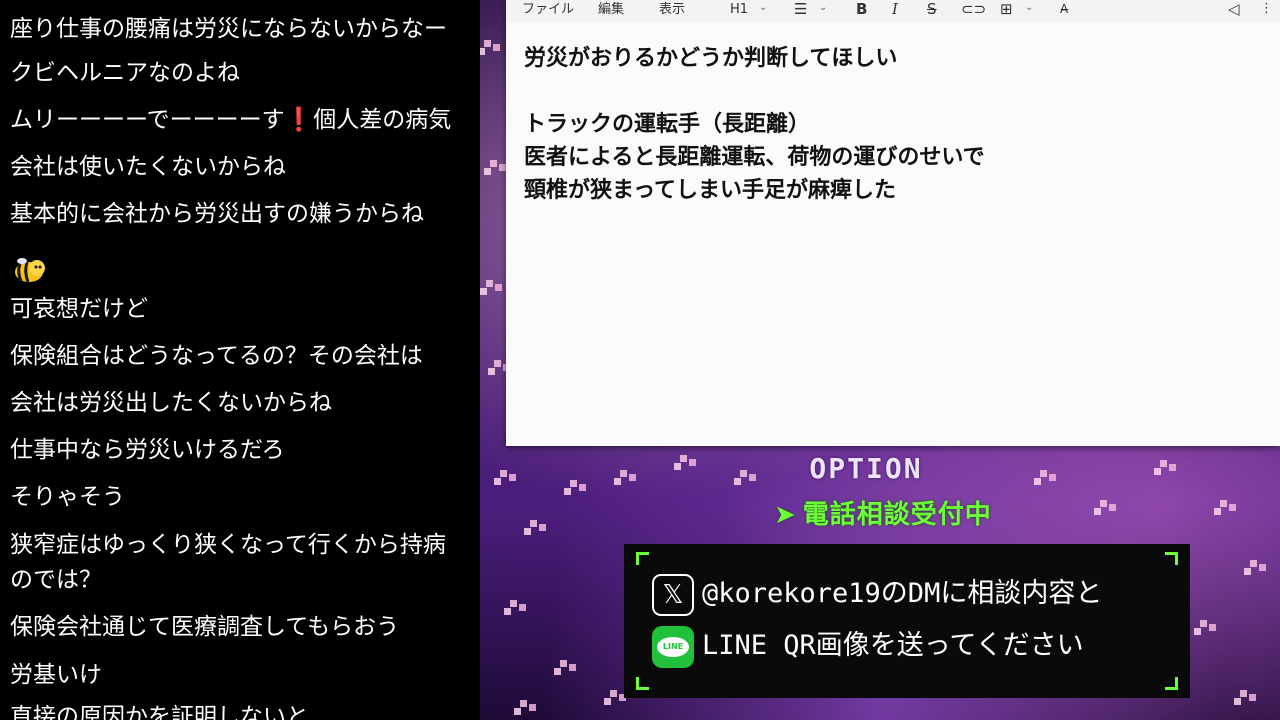 This screenshot has width=1280, height=720. I want to click on chat-message: 保険組合はどうなってるの？その会社は, so click(216, 356).